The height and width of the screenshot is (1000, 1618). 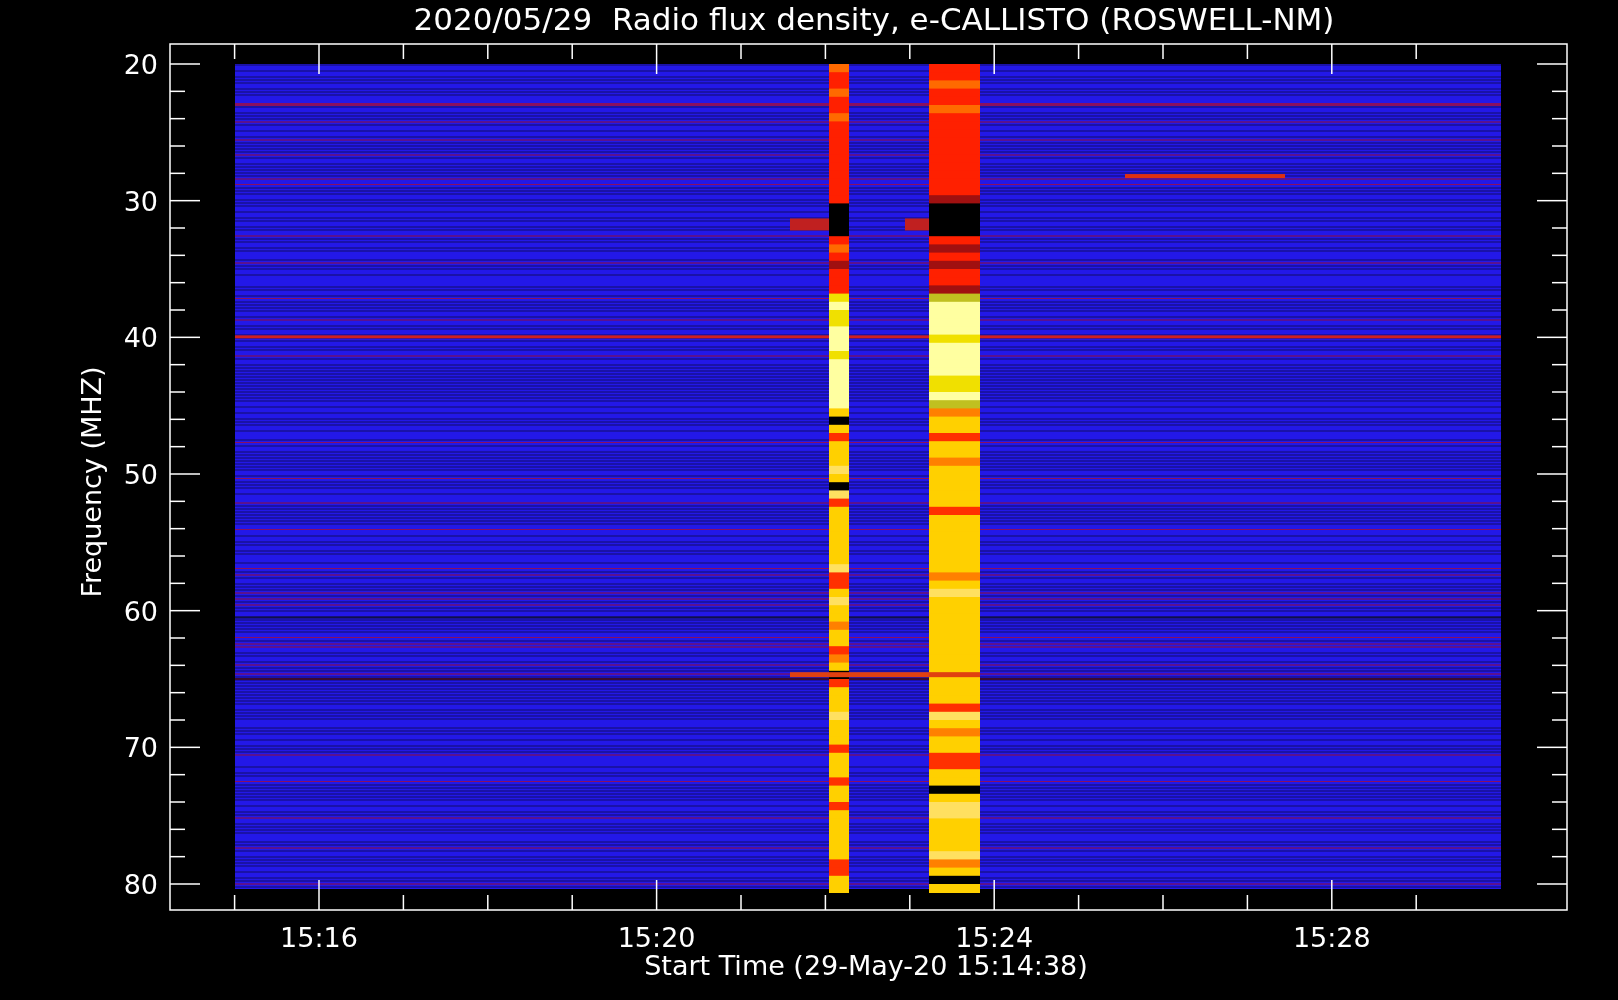 What do you see at coordinates (319, 937) in the screenshot?
I see `x-tick-label: 15:16` at bounding box center [319, 937].